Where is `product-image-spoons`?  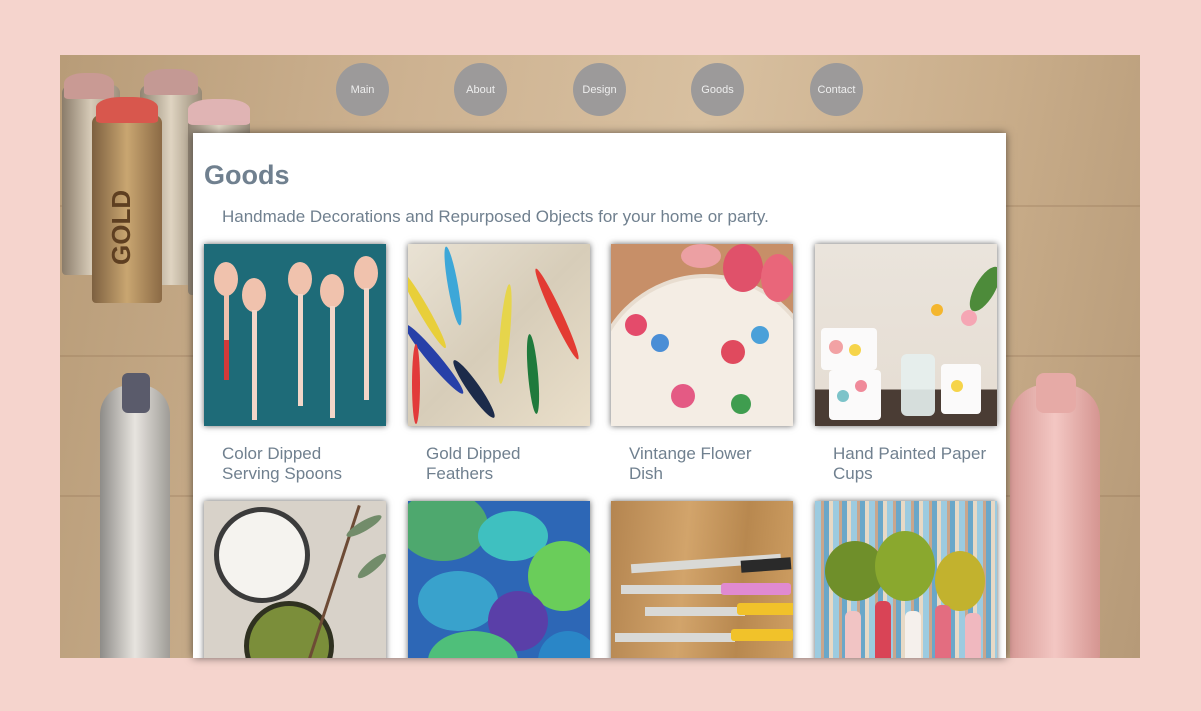 product-image-spoons is located at coordinates (295, 335).